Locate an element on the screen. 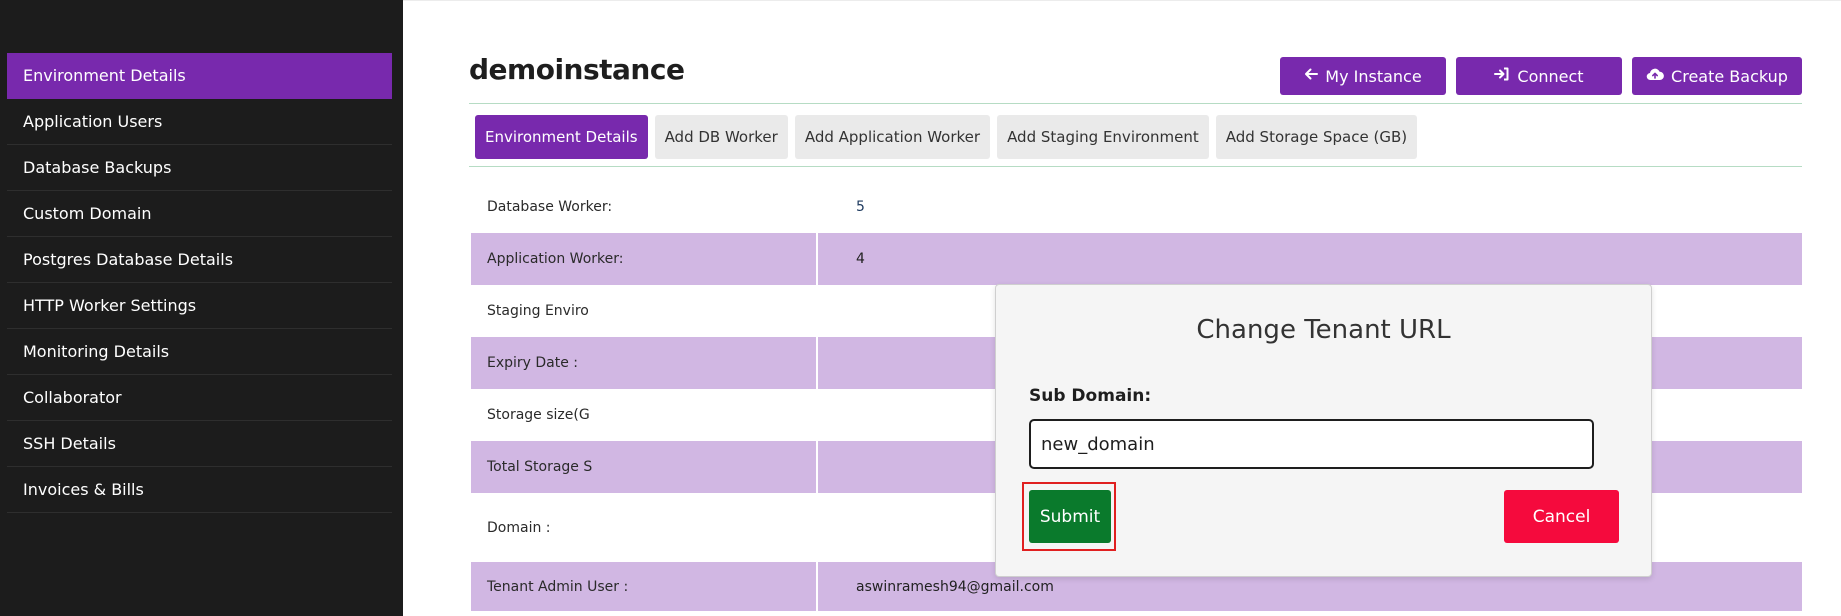 This screenshot has height=616, width=1841. modal-title: Change Tenant URL is located at coordinates (1323, 330).